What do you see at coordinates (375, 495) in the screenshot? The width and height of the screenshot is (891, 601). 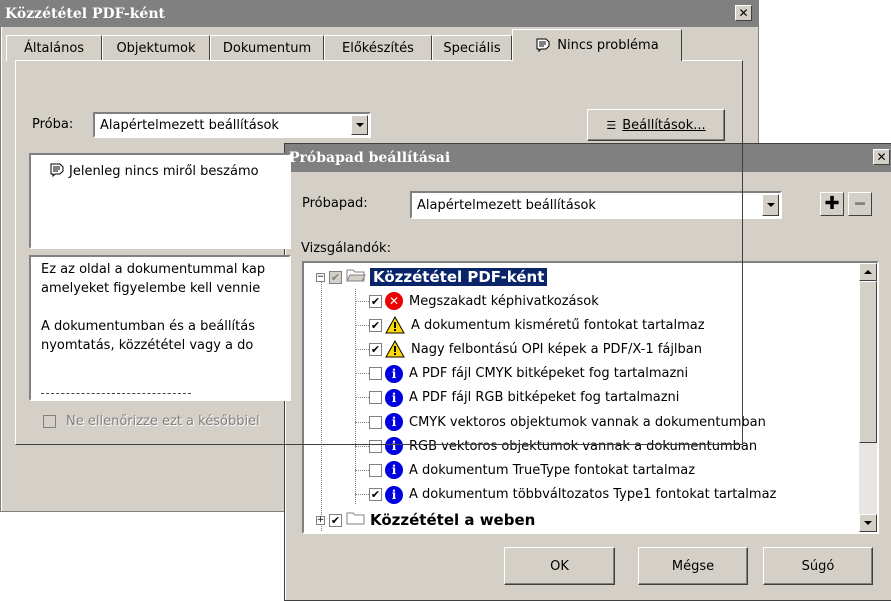 I see `check-item-checkbox: ✔` at bounding box center [375, 495].